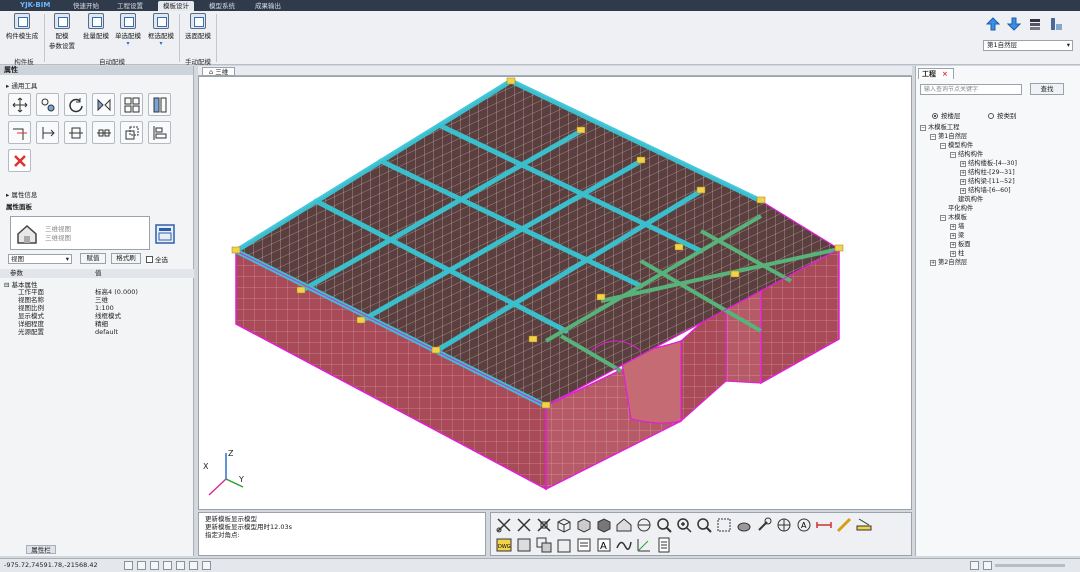  What do you see at coordinates (544, 545) in the screenshot?
I see `copy-view-icon` at bounding box center [544, 545].